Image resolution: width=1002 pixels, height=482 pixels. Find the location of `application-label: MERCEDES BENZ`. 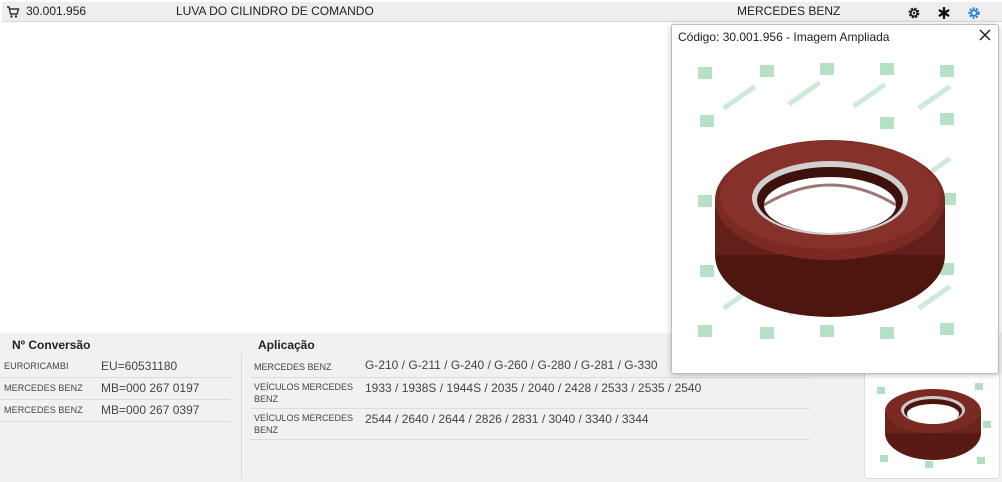

application-label: MERCEDES BENZ is located at coordinates (293, 367).